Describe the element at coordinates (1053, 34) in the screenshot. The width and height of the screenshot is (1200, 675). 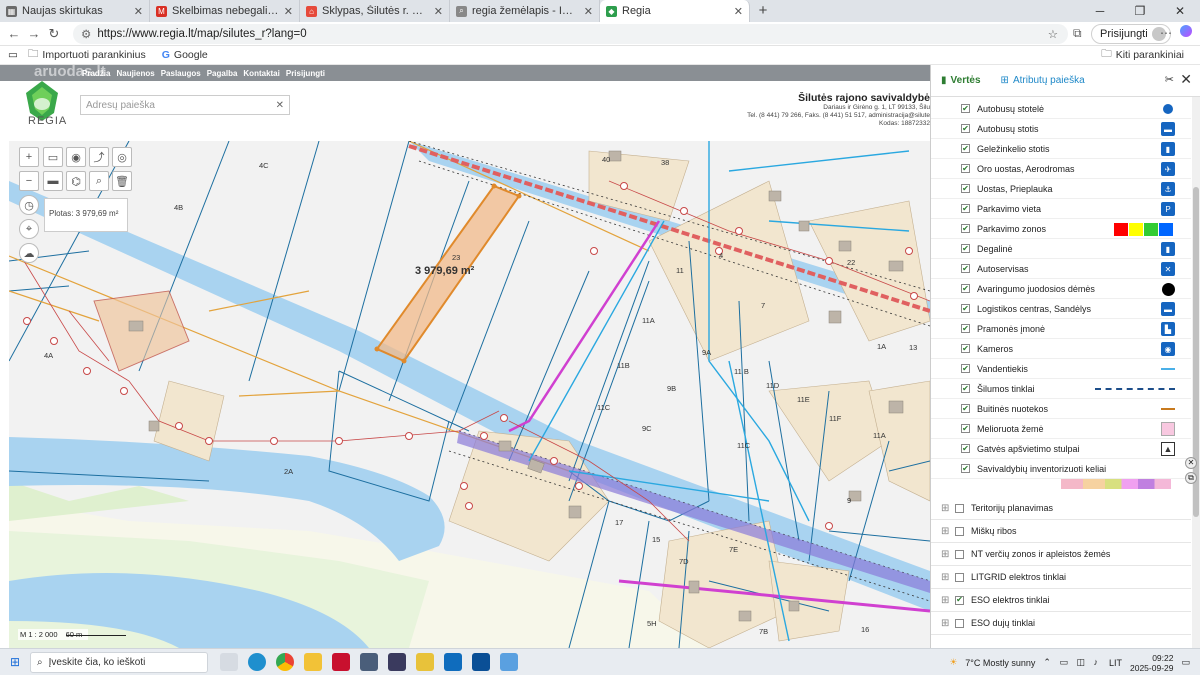
I see `star-icon: ☆` at that location.